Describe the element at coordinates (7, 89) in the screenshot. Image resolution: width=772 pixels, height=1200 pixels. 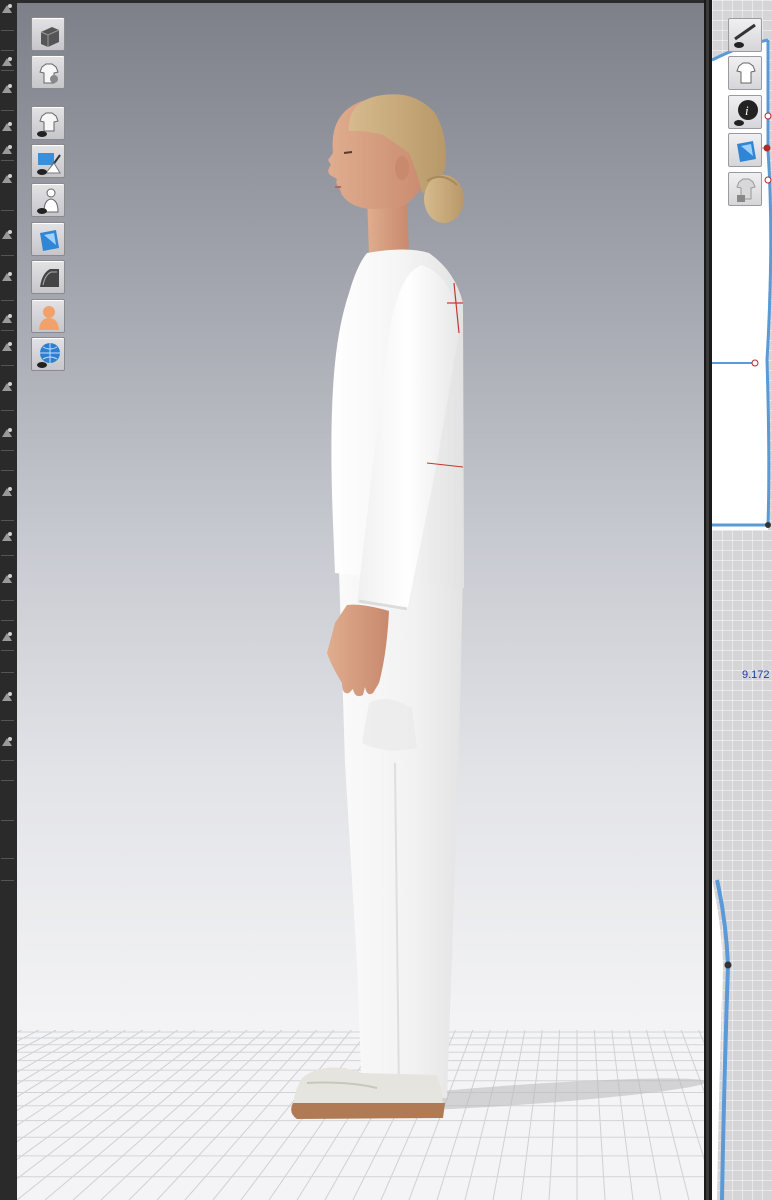
I see `pen-icon` at that location.